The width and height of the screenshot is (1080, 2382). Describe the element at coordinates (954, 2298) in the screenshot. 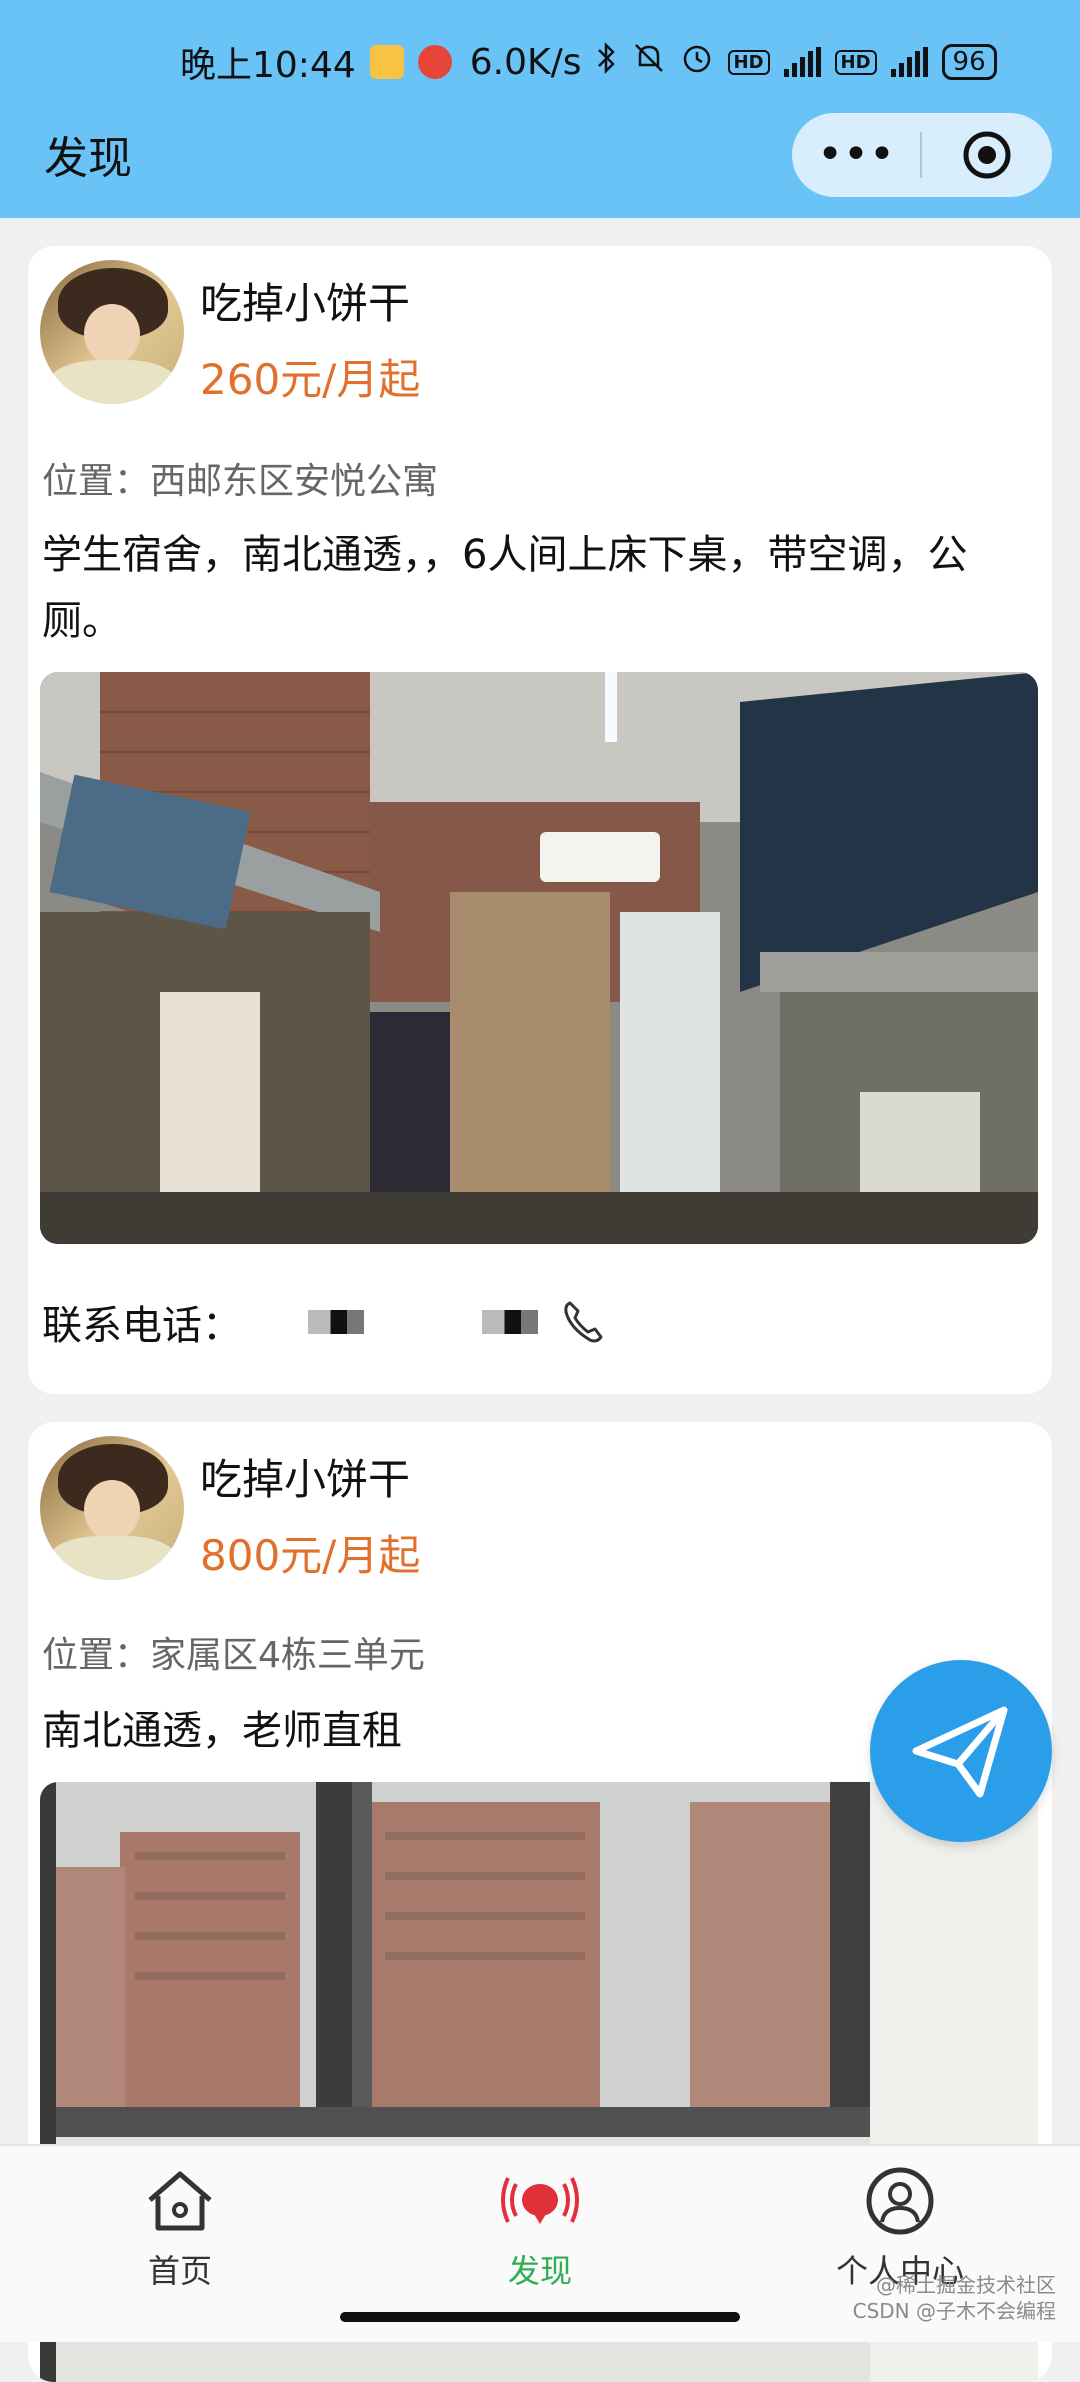

I see `watermark: @稀土掘金技术社区 CSDN @子木不会编程` at that location.